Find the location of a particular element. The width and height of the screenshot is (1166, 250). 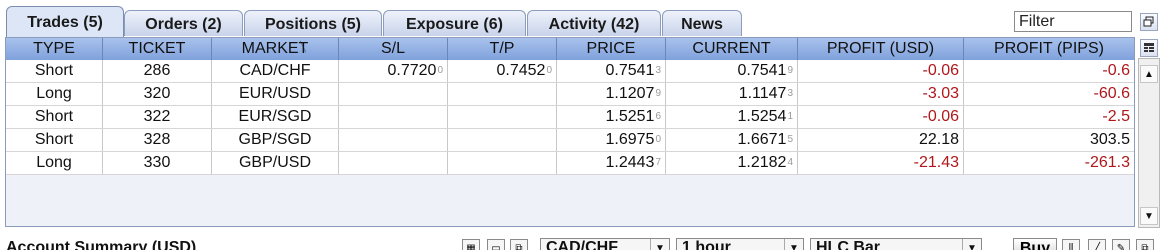

cell-ticket-value: 320 is located at coordinates (157, 93).